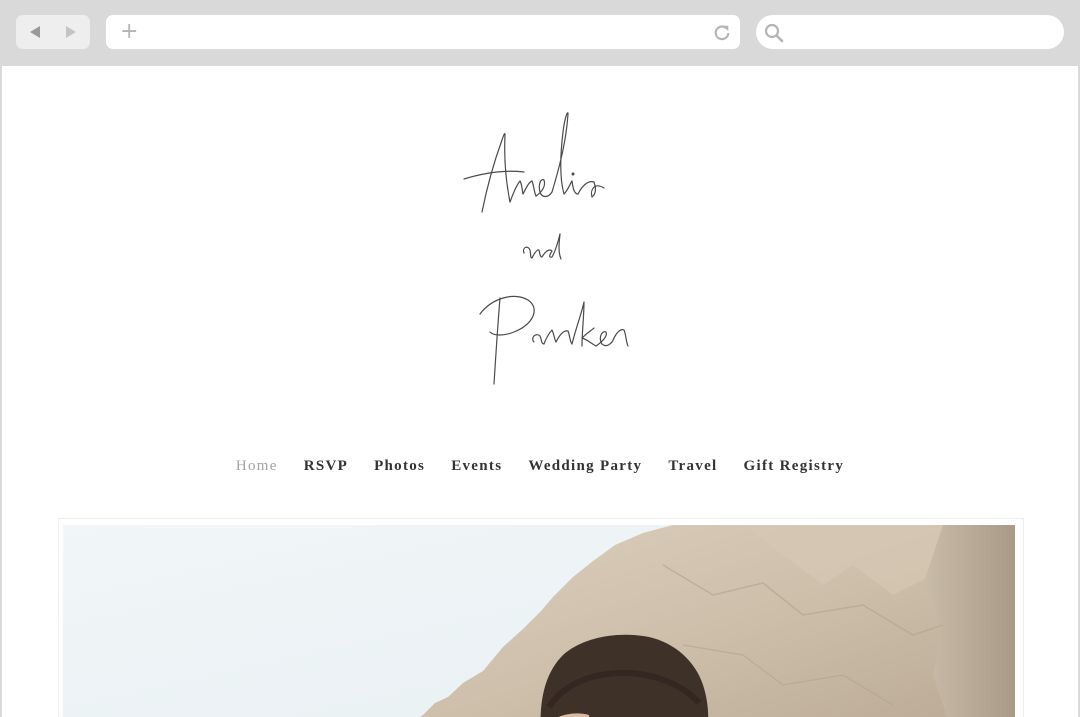 The height and width of the screenshot is (717, 1080). What do you see at coordinates (692, 470) in the screenshot?
I see `nav-item-travel: Travel` at bounding box center [692, 470].